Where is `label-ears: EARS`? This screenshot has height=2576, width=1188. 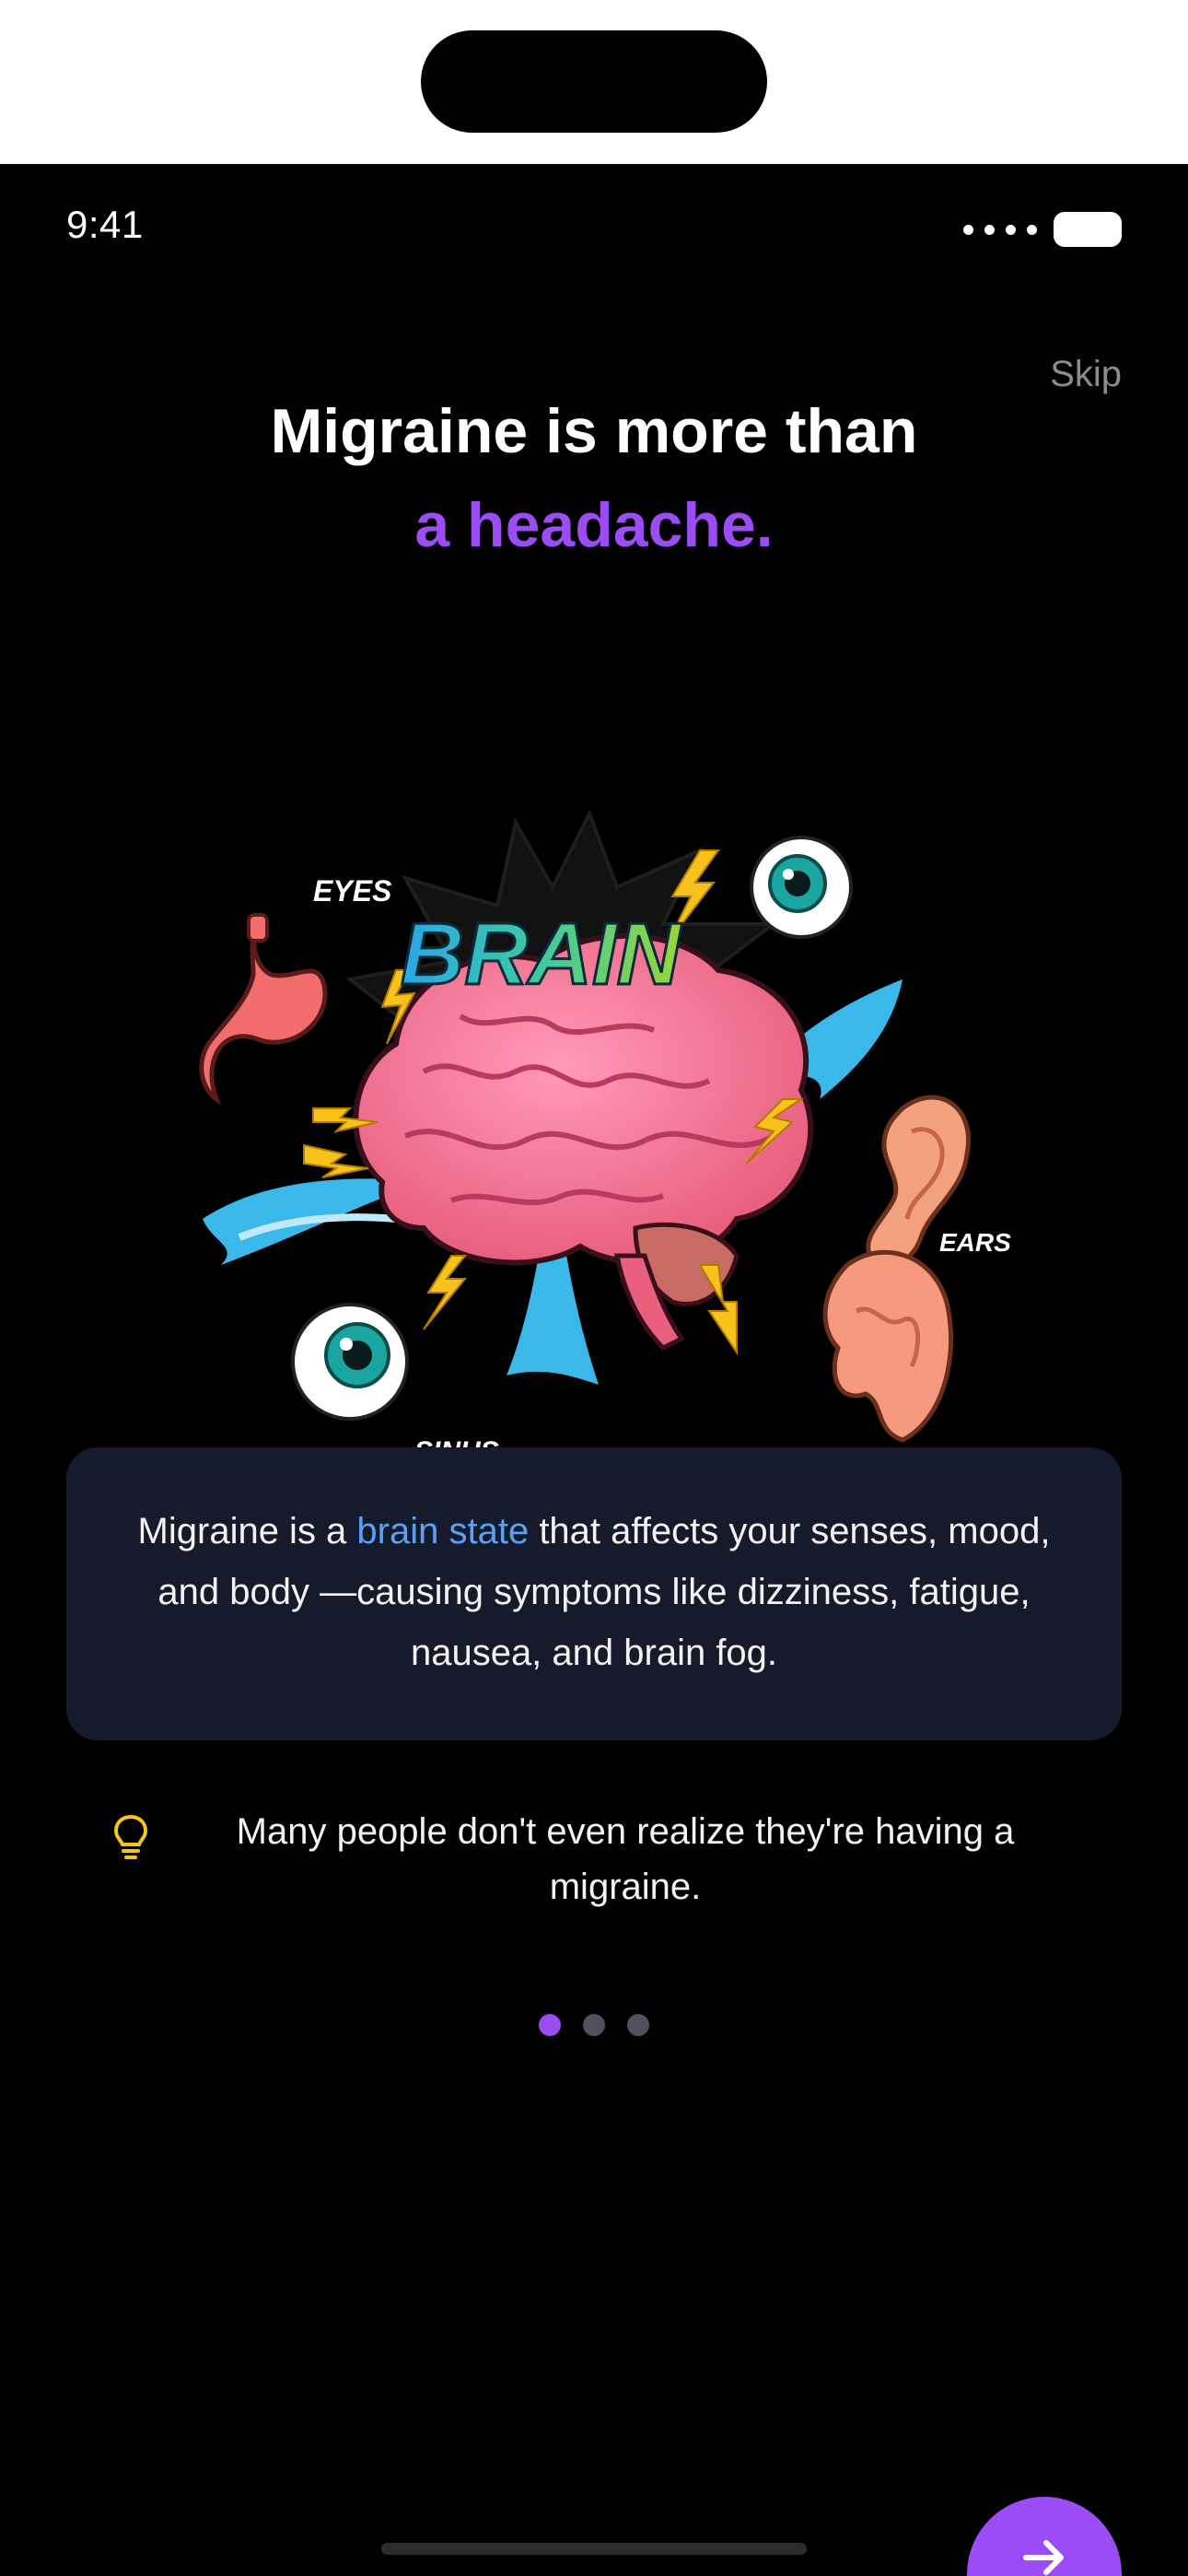 label-ears: EARS is located at coordinates (975, 1242).